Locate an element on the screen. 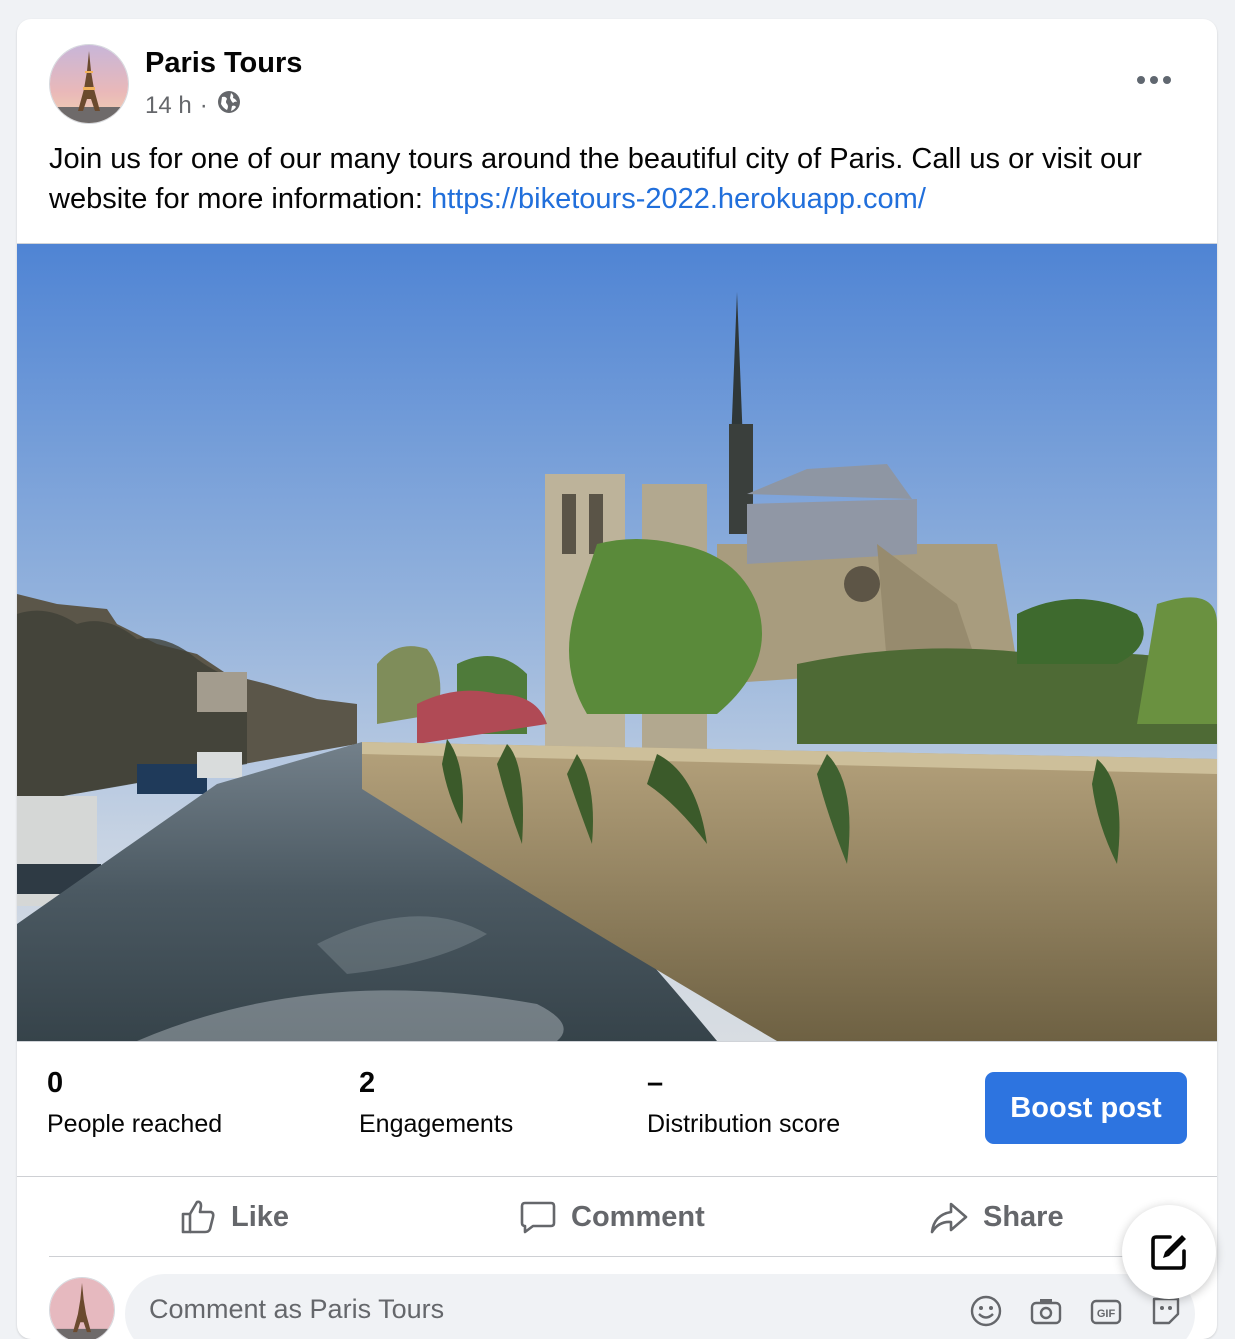 This screenshot has height=1339, width=1235. sticker-icon is located at coordinates (1166, 1311).